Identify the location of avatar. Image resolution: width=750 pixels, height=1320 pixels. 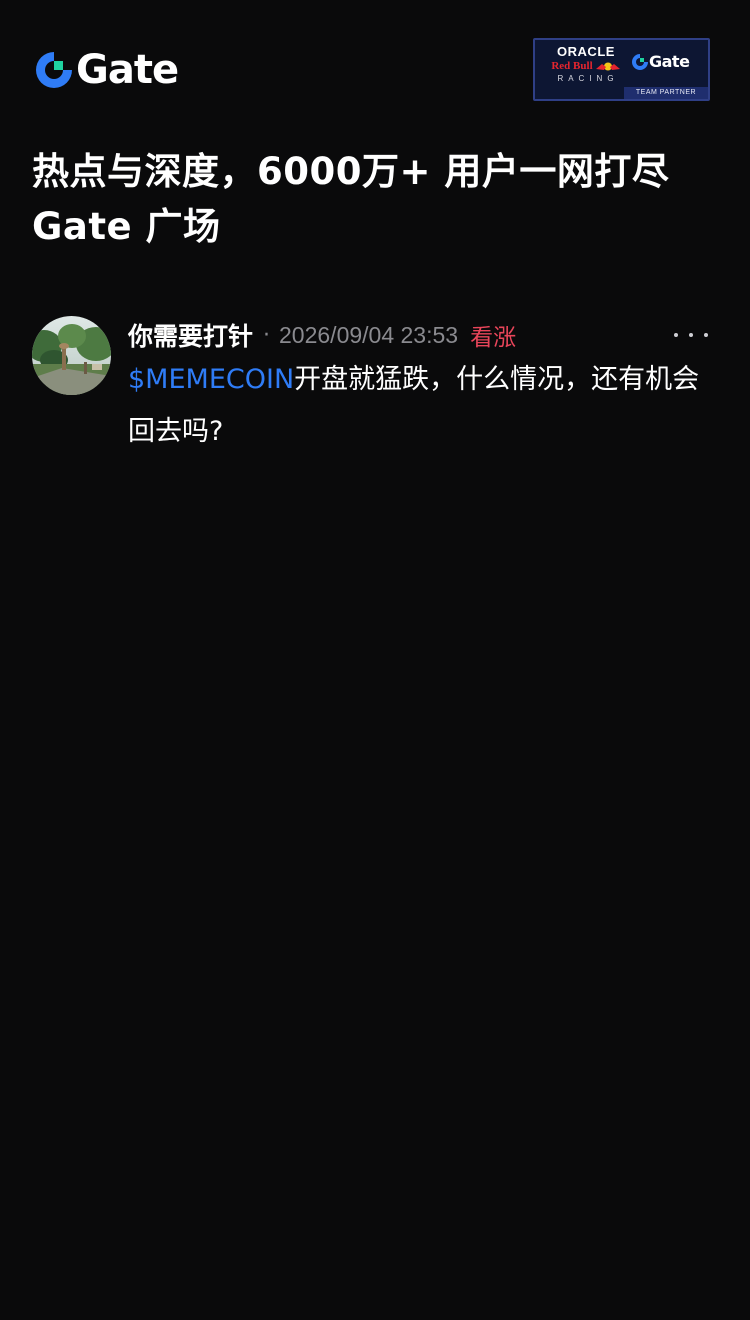
(71, 355).